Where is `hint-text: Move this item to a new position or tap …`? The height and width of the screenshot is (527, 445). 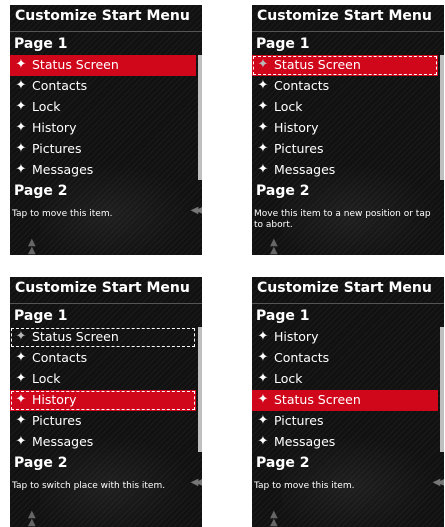 hint-text: Move this item to a new position or tap … is located at coordinates (342, 219).